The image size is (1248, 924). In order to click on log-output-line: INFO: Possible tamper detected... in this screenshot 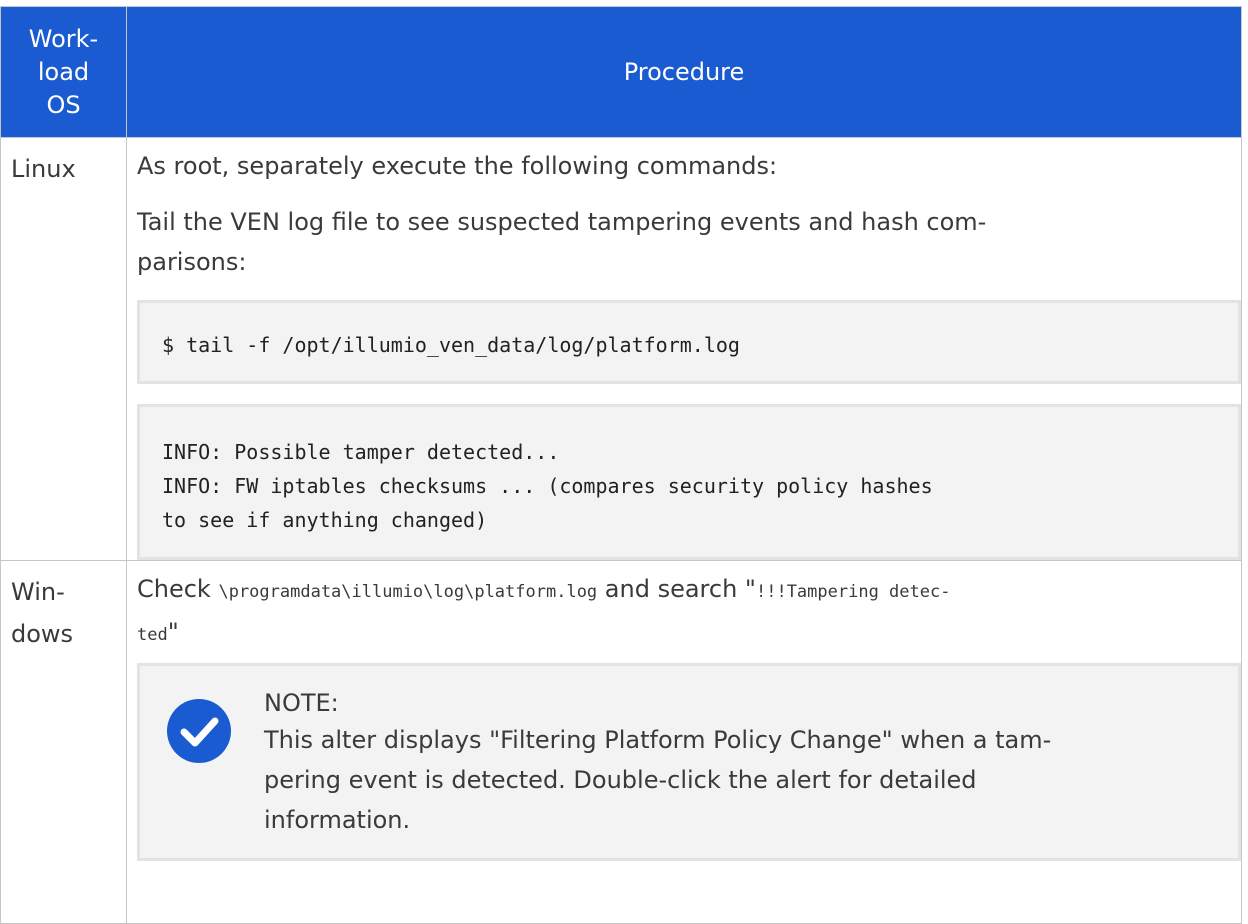, I will do `click(361, 452)`.